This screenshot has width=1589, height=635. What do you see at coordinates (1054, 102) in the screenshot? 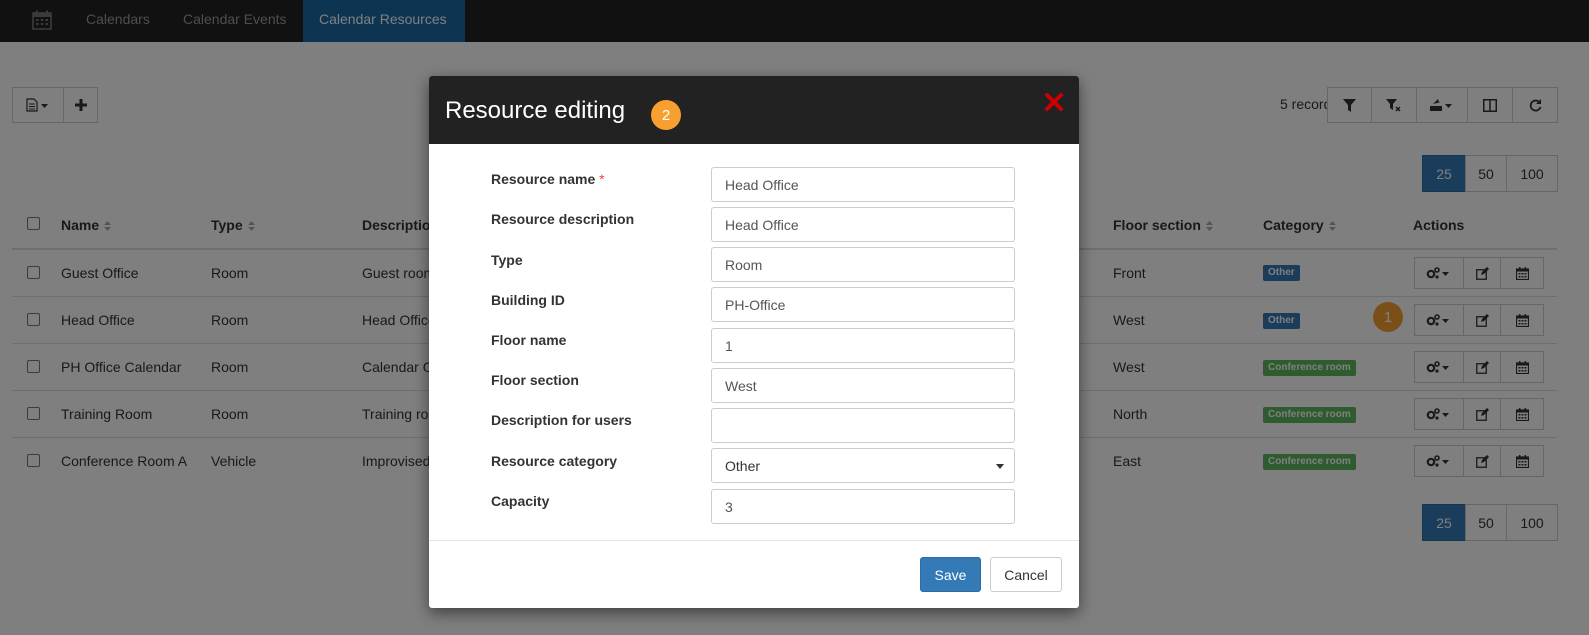
I see `close-icon` at bounding box center [1054, 102].